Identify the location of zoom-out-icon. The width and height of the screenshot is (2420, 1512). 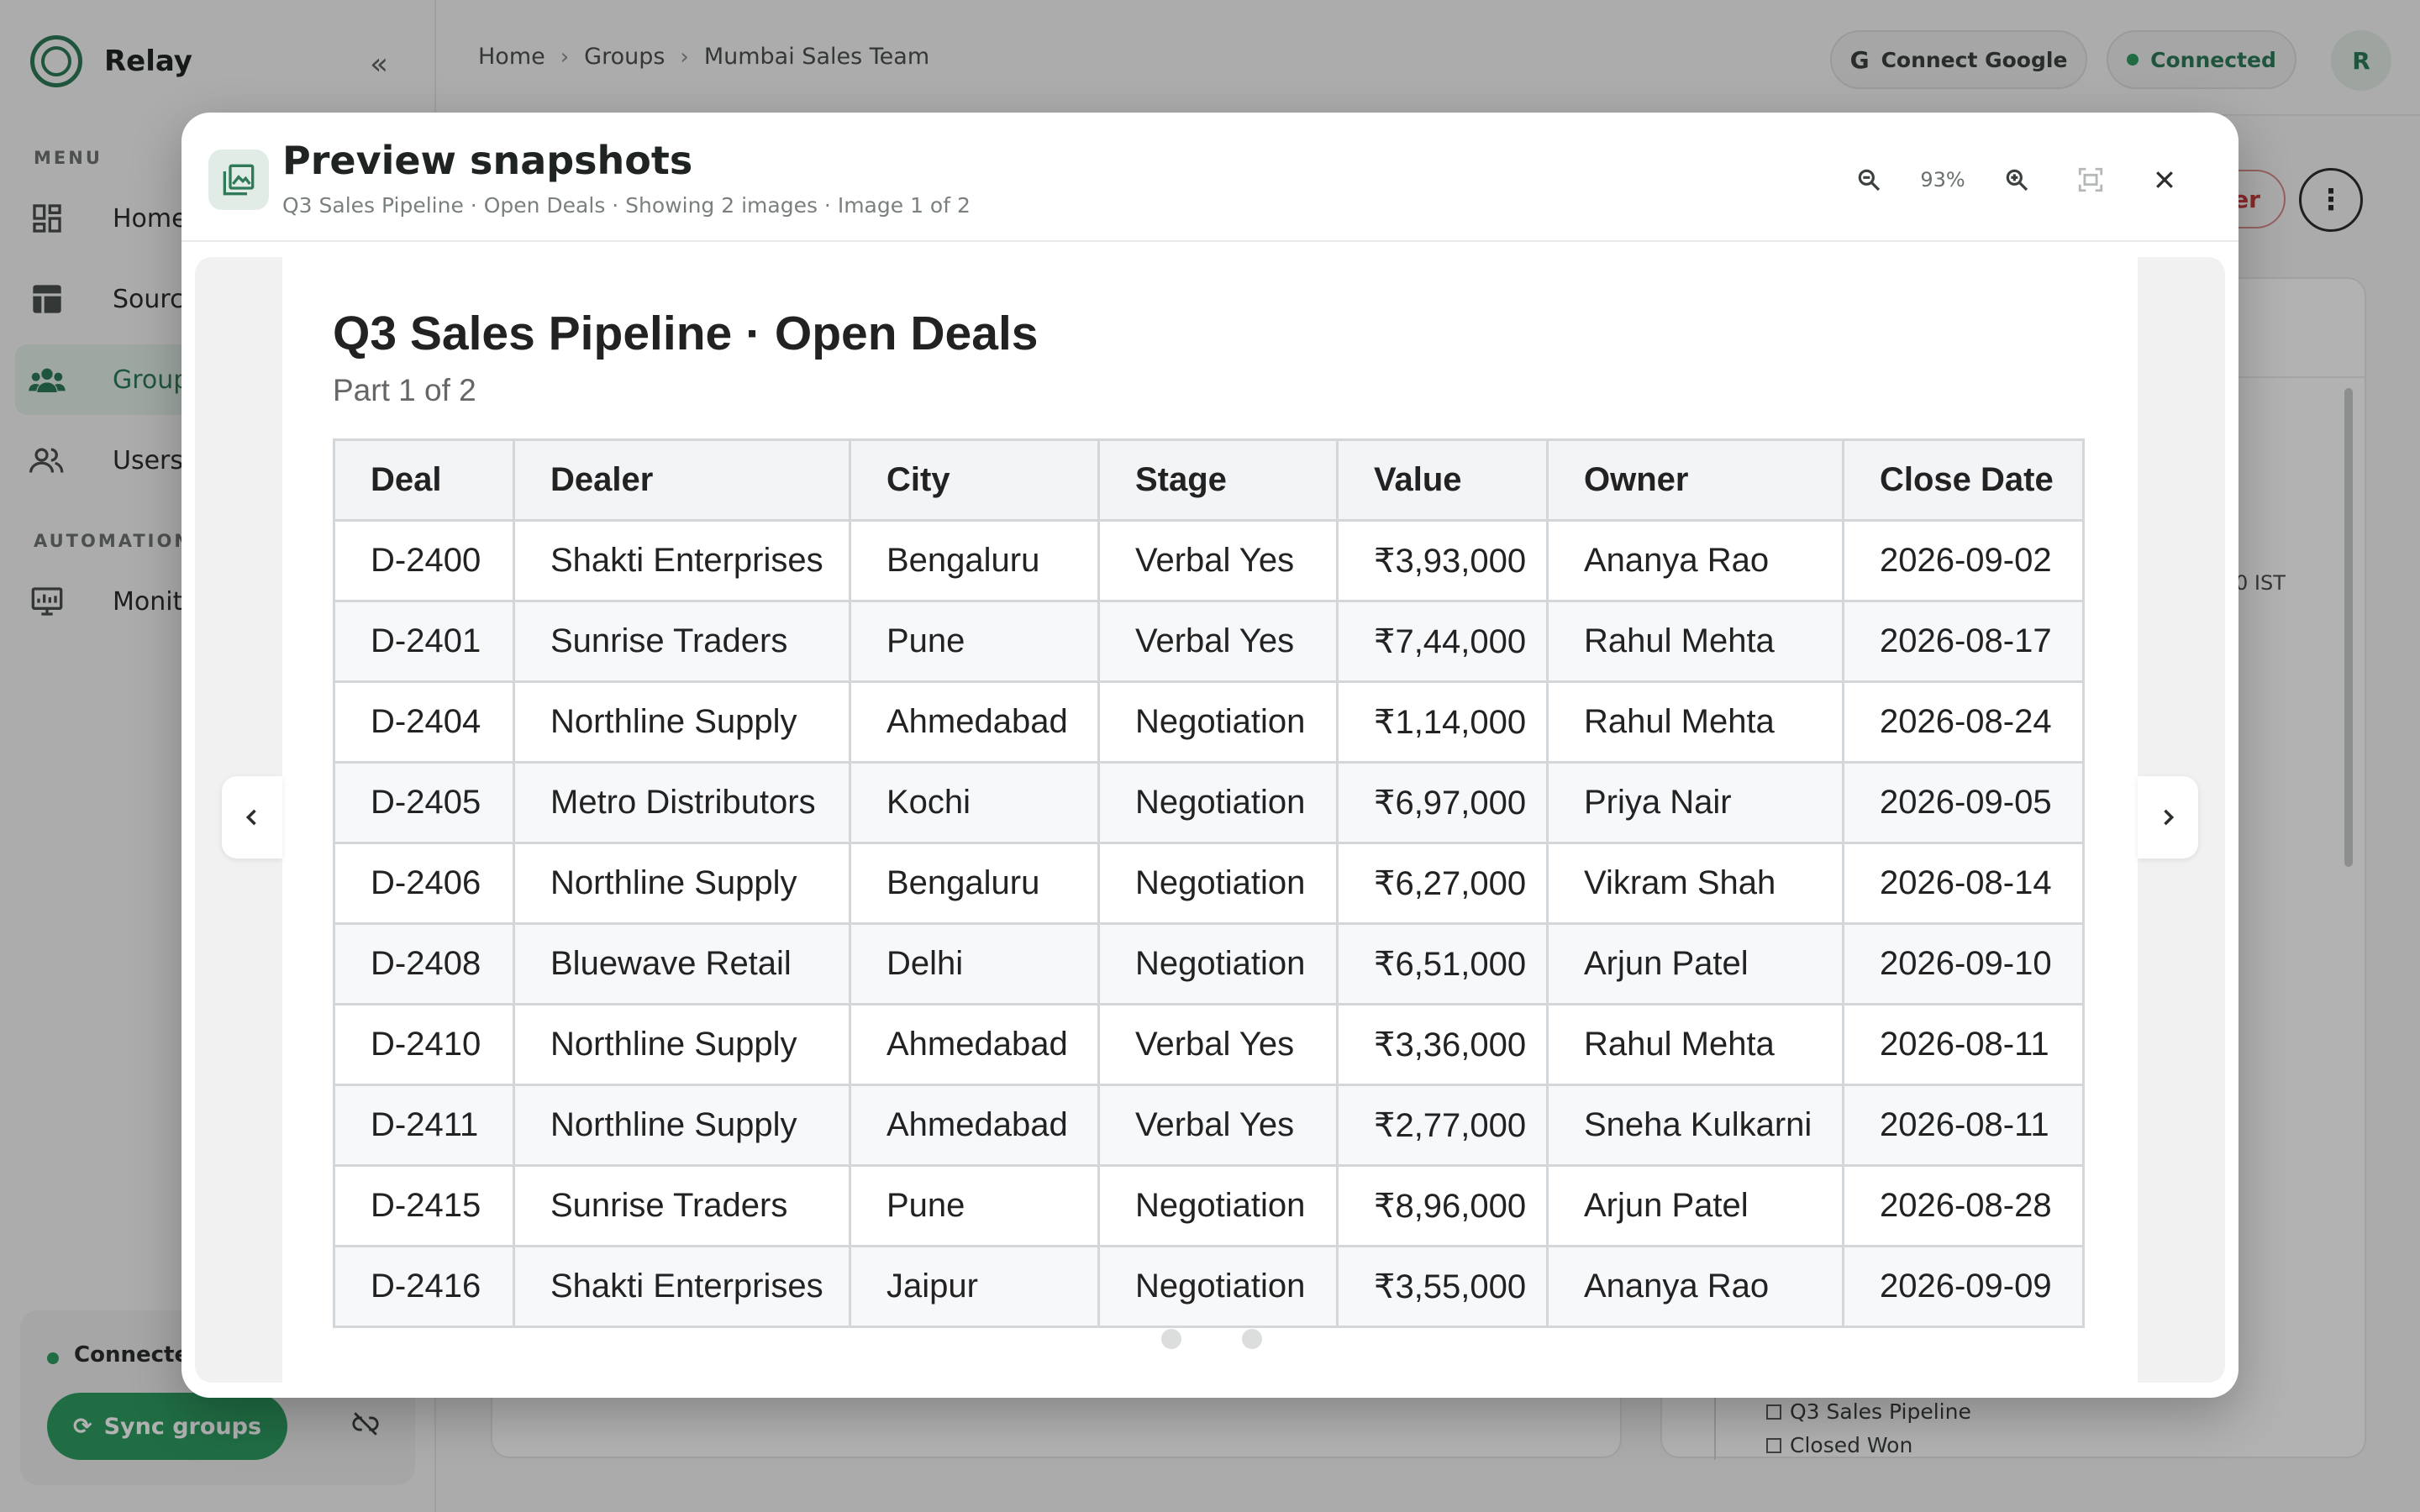
(1869, 180).